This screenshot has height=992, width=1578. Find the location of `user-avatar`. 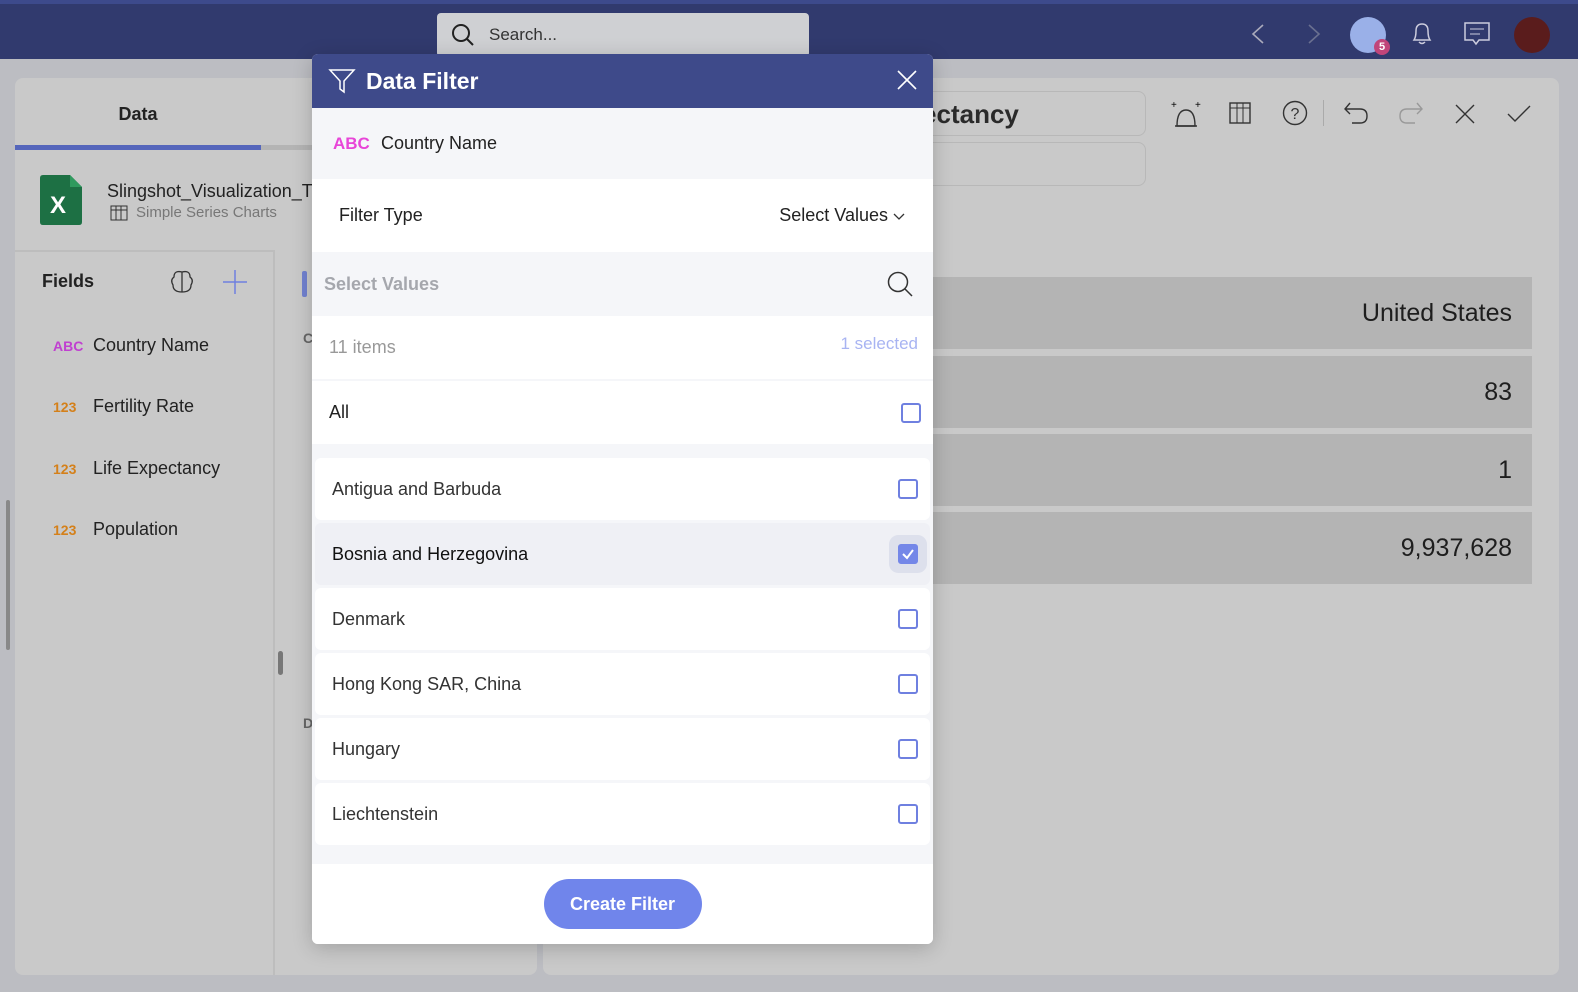

user-avatar is located at coordinates (1532, 35).